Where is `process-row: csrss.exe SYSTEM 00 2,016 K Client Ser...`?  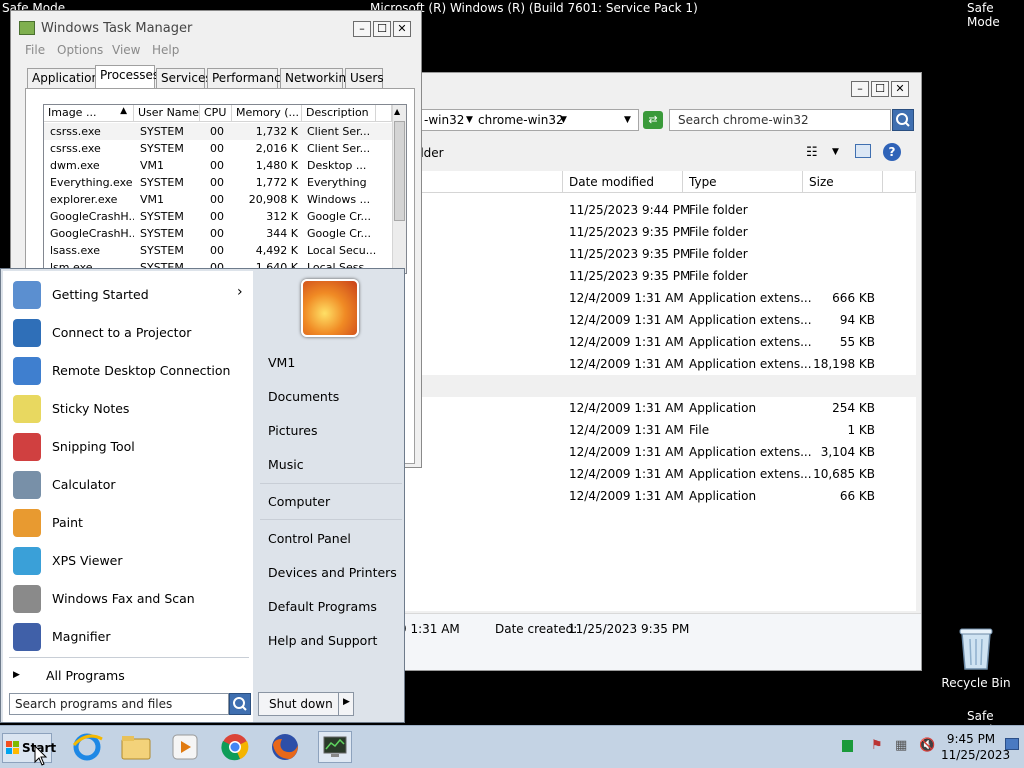 process-row: csrss.exe SYSTEM 00 2,016 K Client Ser... is located at coordinates (218, 148).